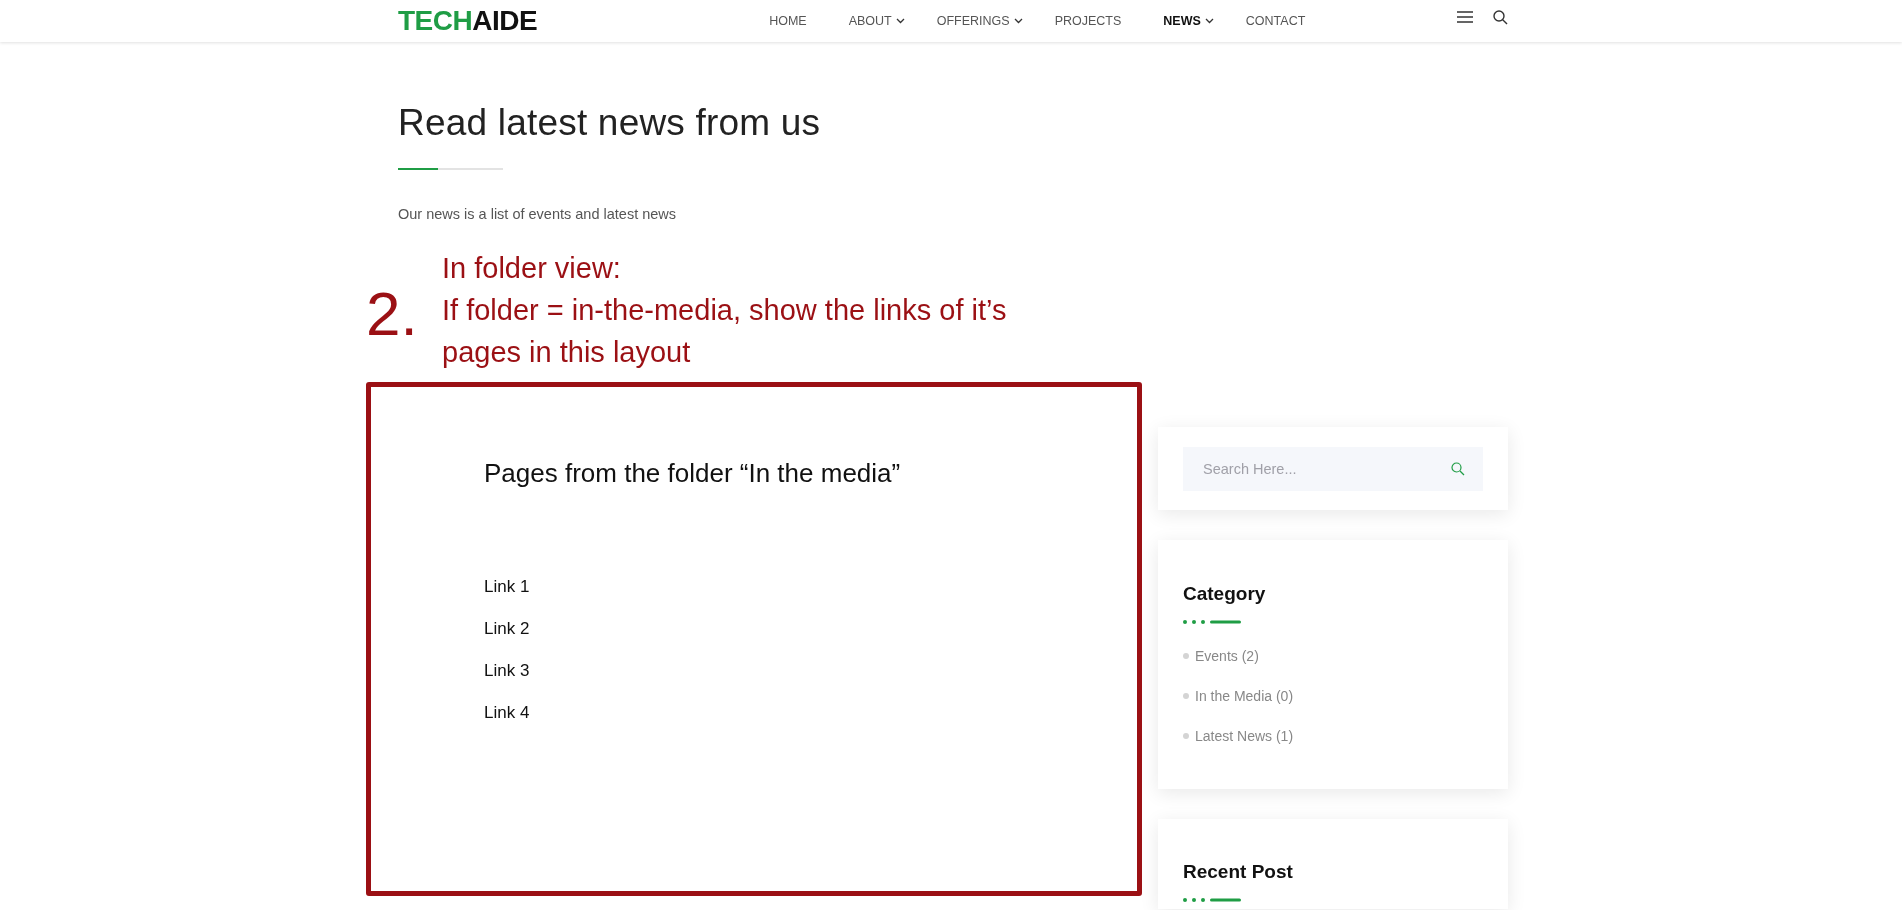 This screenshot has height=910, width=1902. What do you see at coordinates (507, 713) in the screenshot?
I see `page-link: Link 4` at bounding box center [507, 713].